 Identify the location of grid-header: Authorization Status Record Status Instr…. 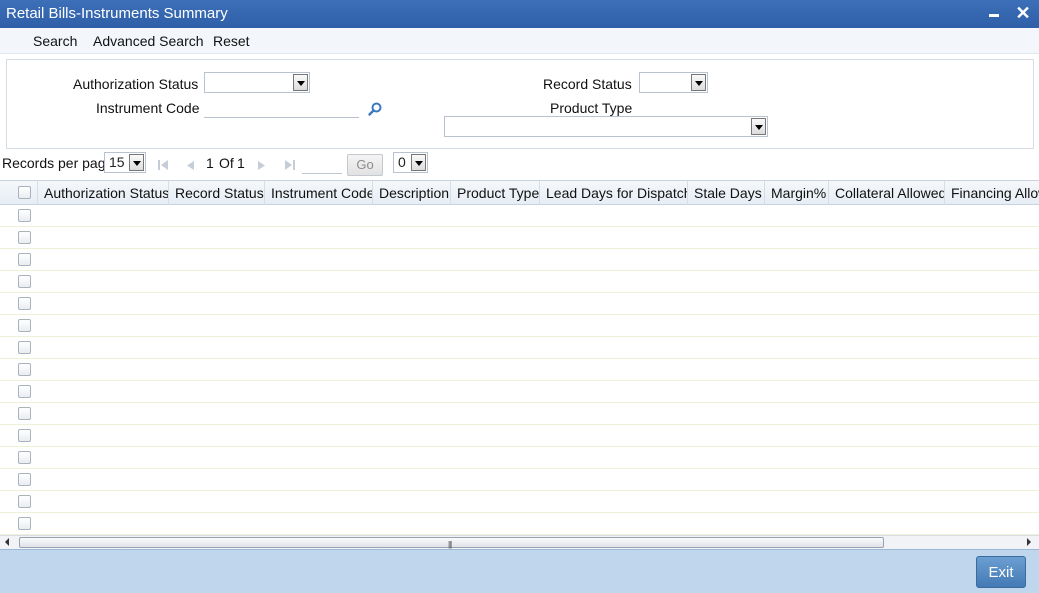
(519, 193).